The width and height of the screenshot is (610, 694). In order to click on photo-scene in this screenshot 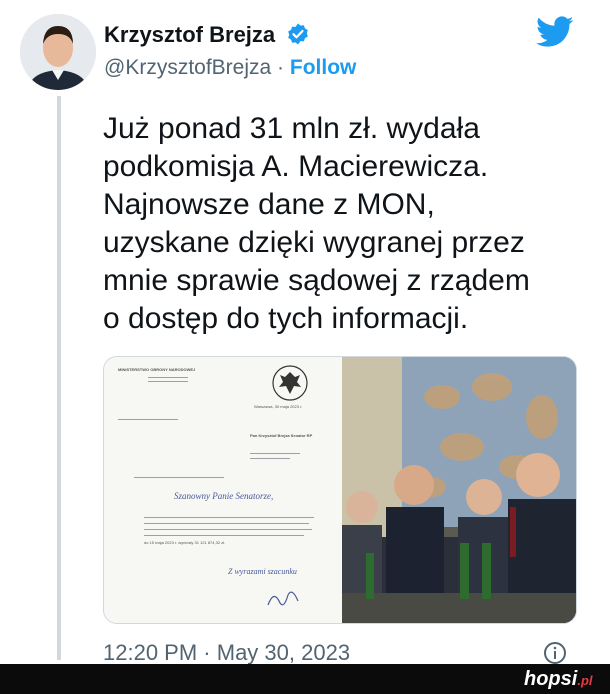, I will do `click(459, 490)`.